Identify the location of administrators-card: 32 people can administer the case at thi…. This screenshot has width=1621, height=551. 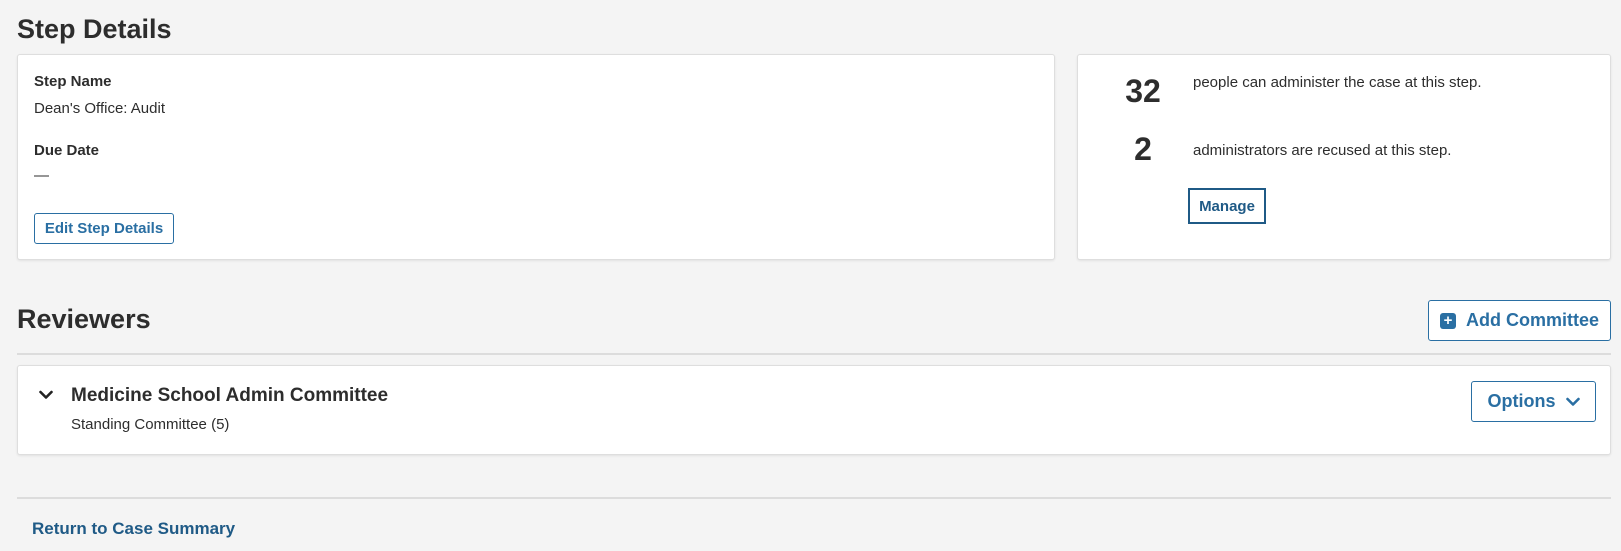
(1344, 157).